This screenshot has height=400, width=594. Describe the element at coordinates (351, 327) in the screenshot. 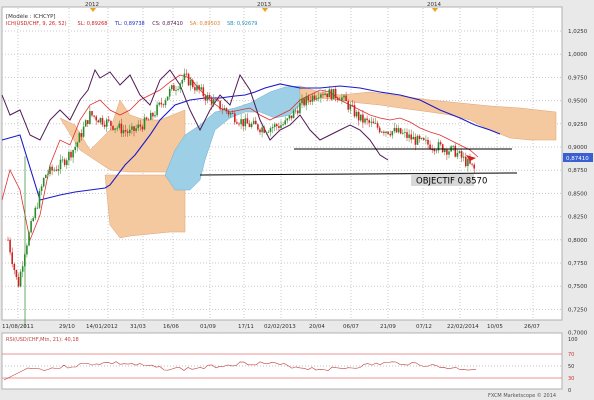

I see `date-tick-label: 06/07` at that location.